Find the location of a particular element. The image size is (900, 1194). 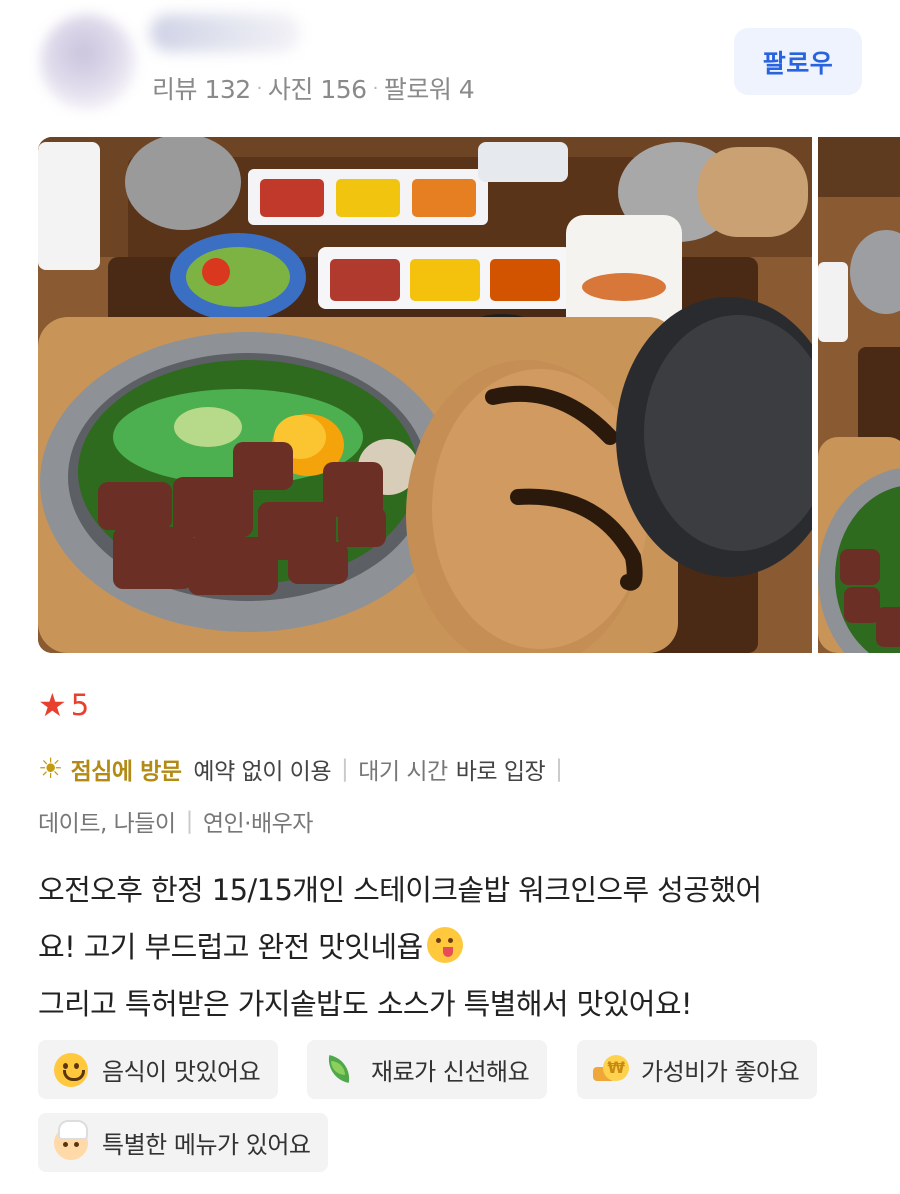

visit-reservation: 예약 없이 이용 is located at coordinates (262, 772).